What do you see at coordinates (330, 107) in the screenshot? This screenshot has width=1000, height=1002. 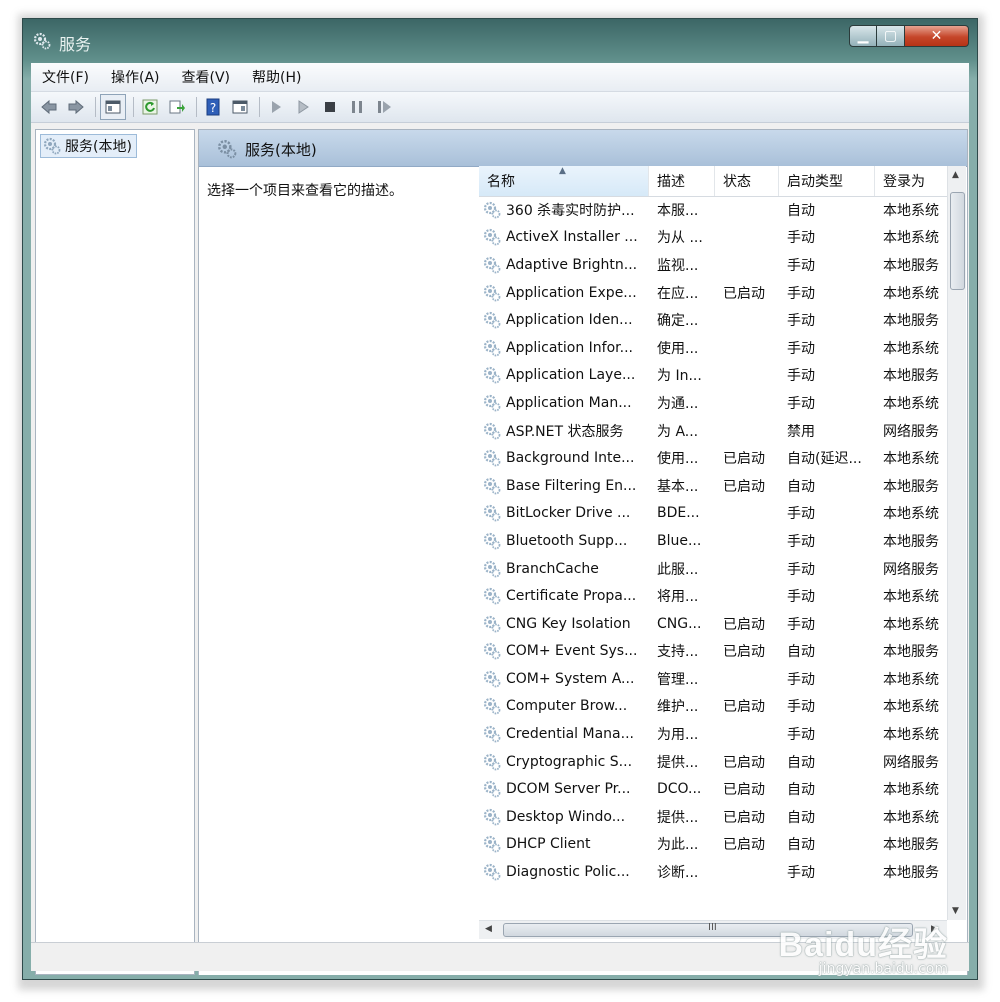 I see `stop-service-button` at bounding box center [330, 107].